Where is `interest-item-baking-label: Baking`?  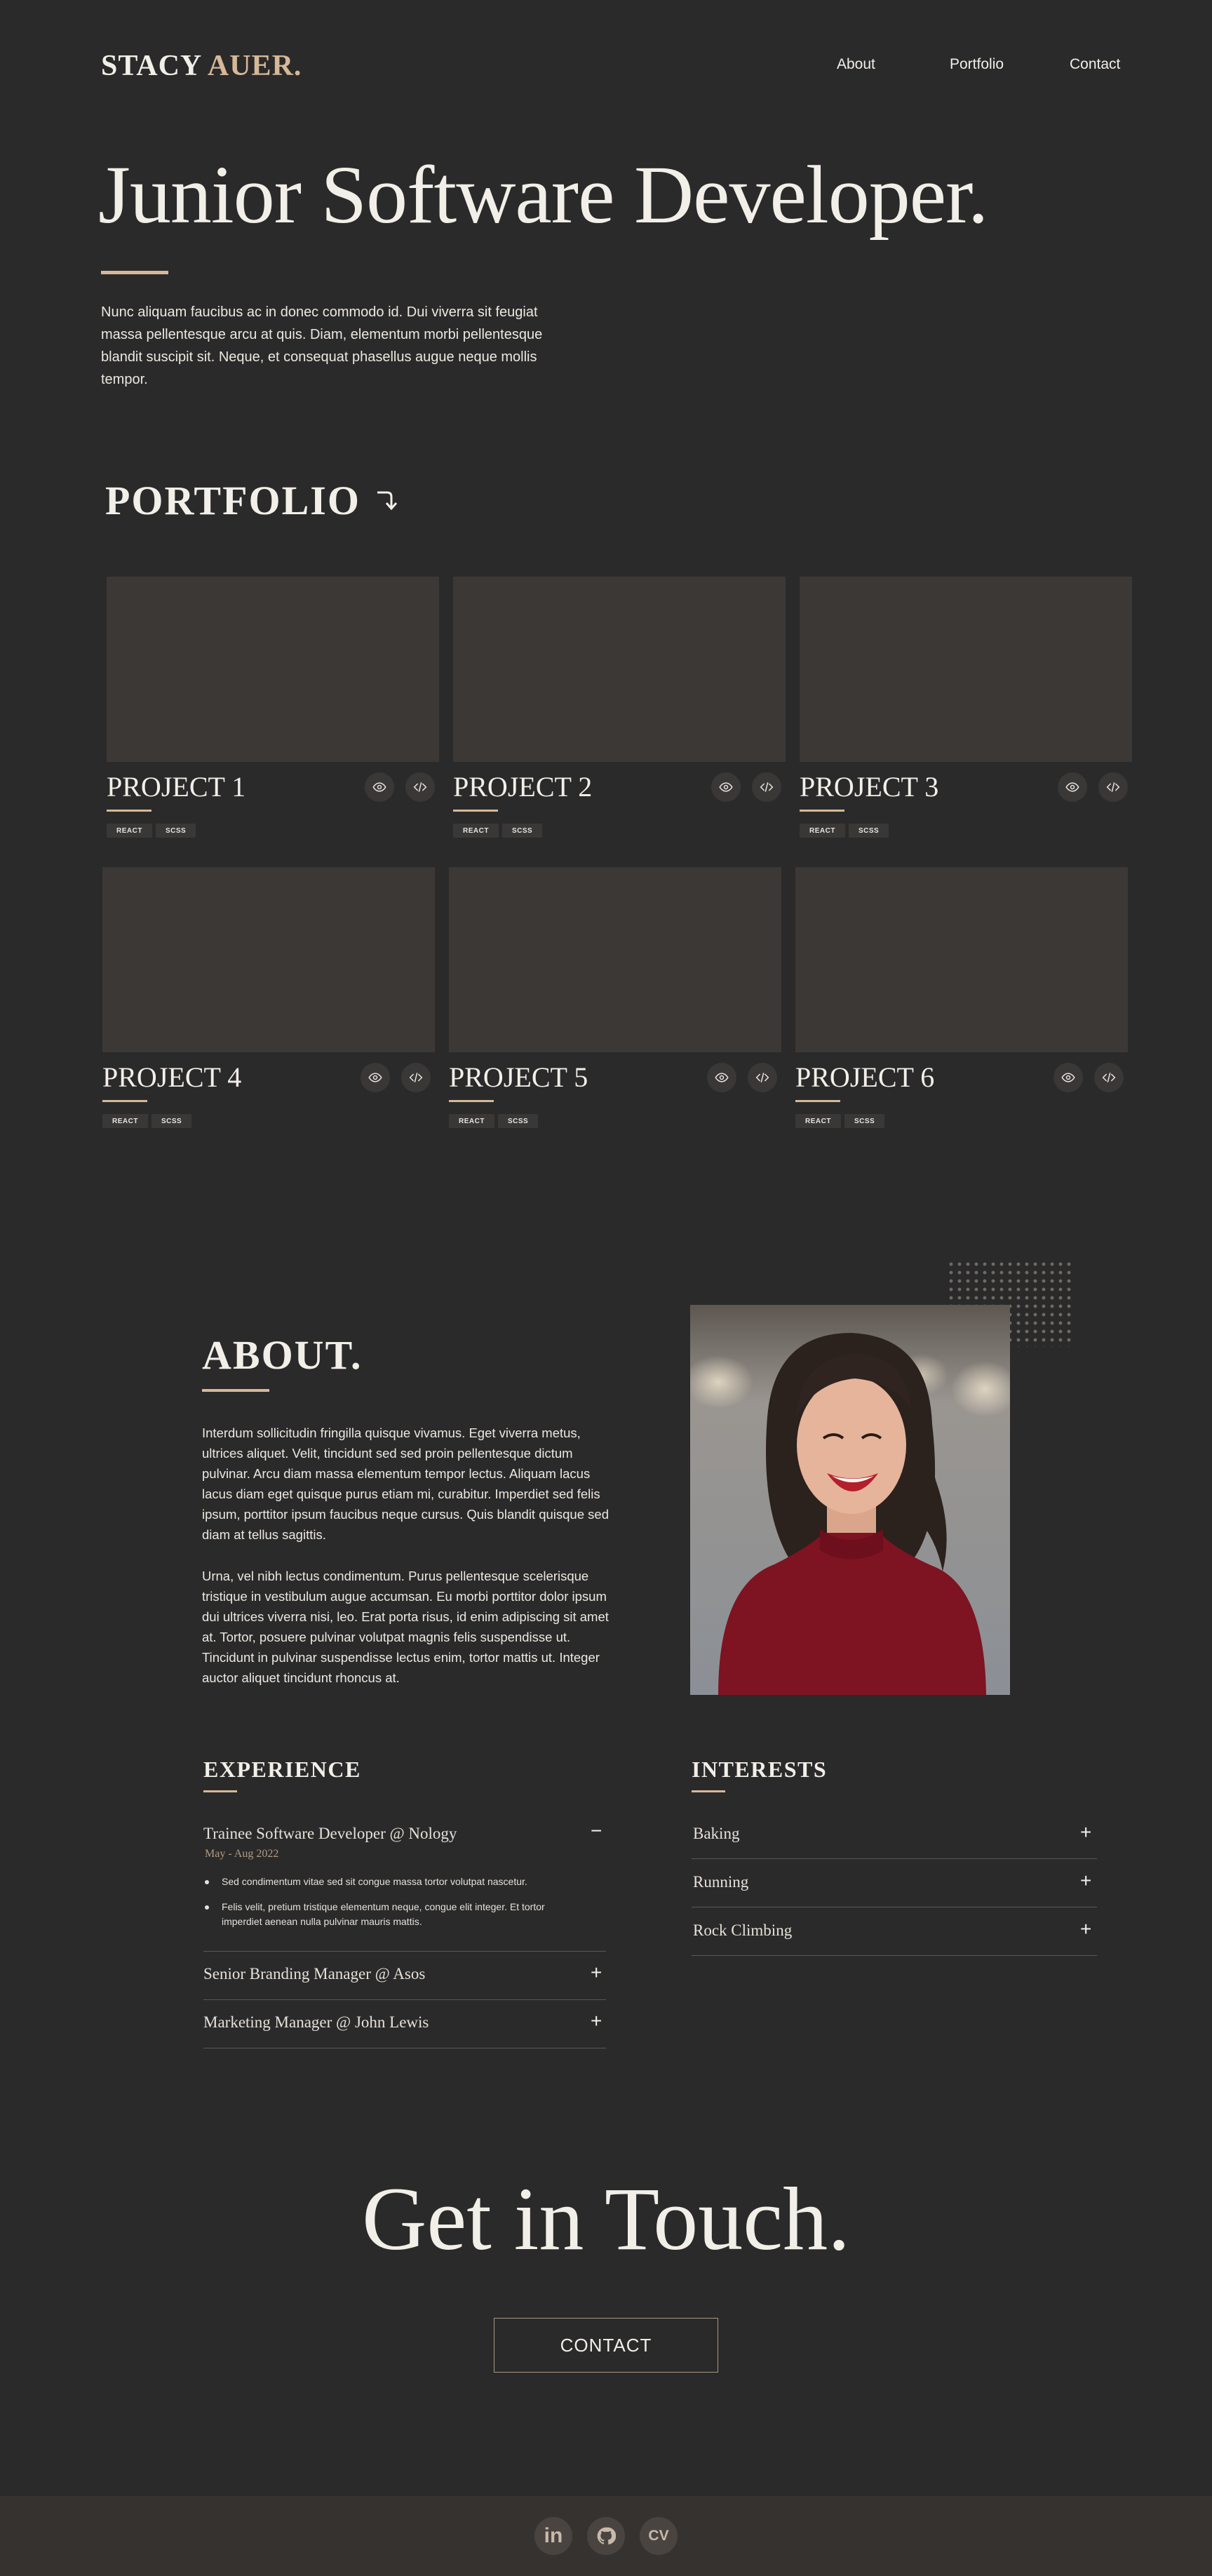
interest-item-baking-label: Baking is located at coordinates (716, 1834).